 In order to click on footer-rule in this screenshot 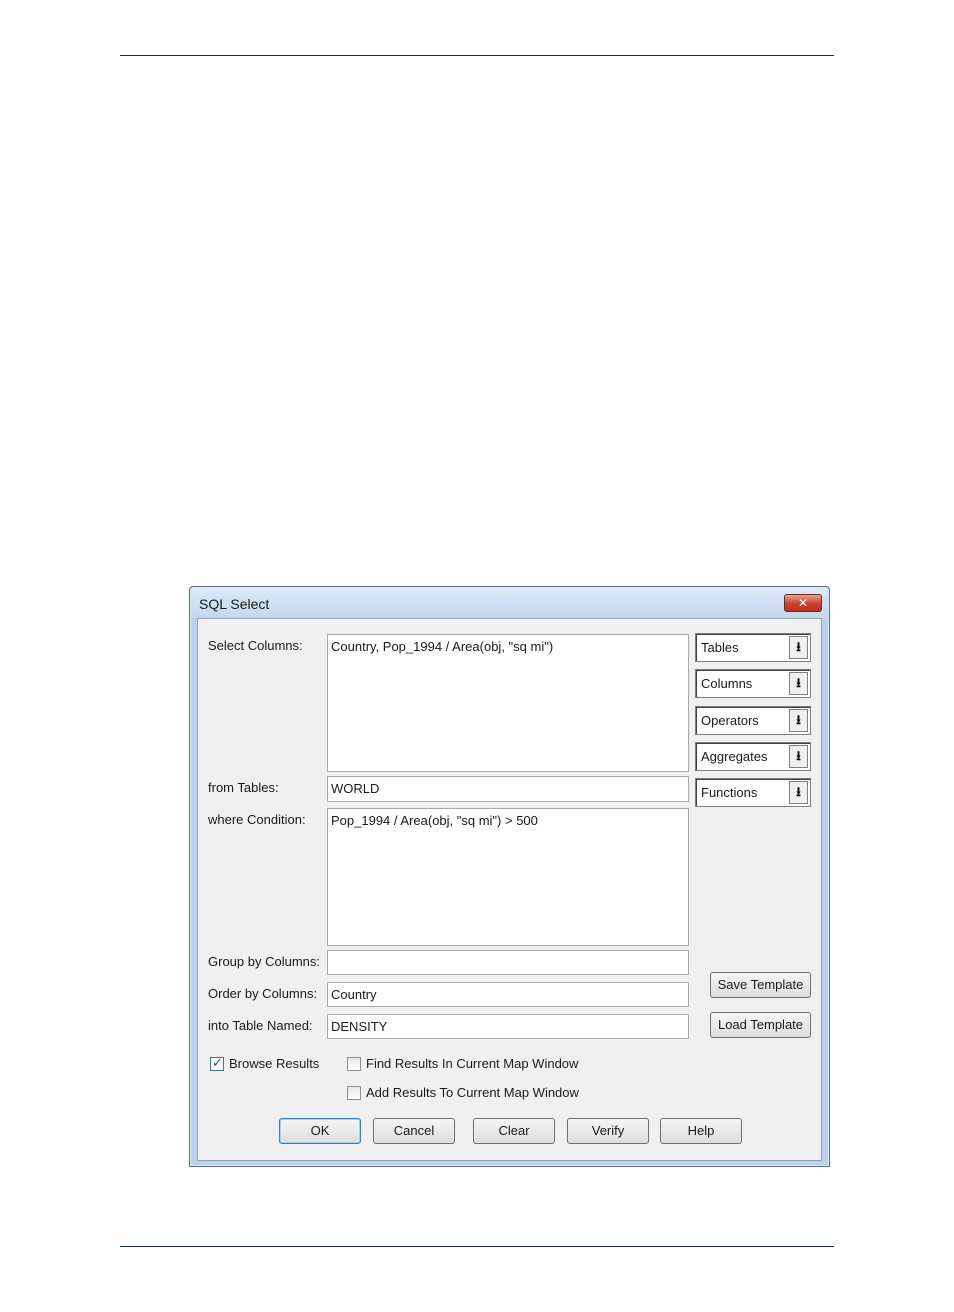, I will do `click(477, 1246)`.